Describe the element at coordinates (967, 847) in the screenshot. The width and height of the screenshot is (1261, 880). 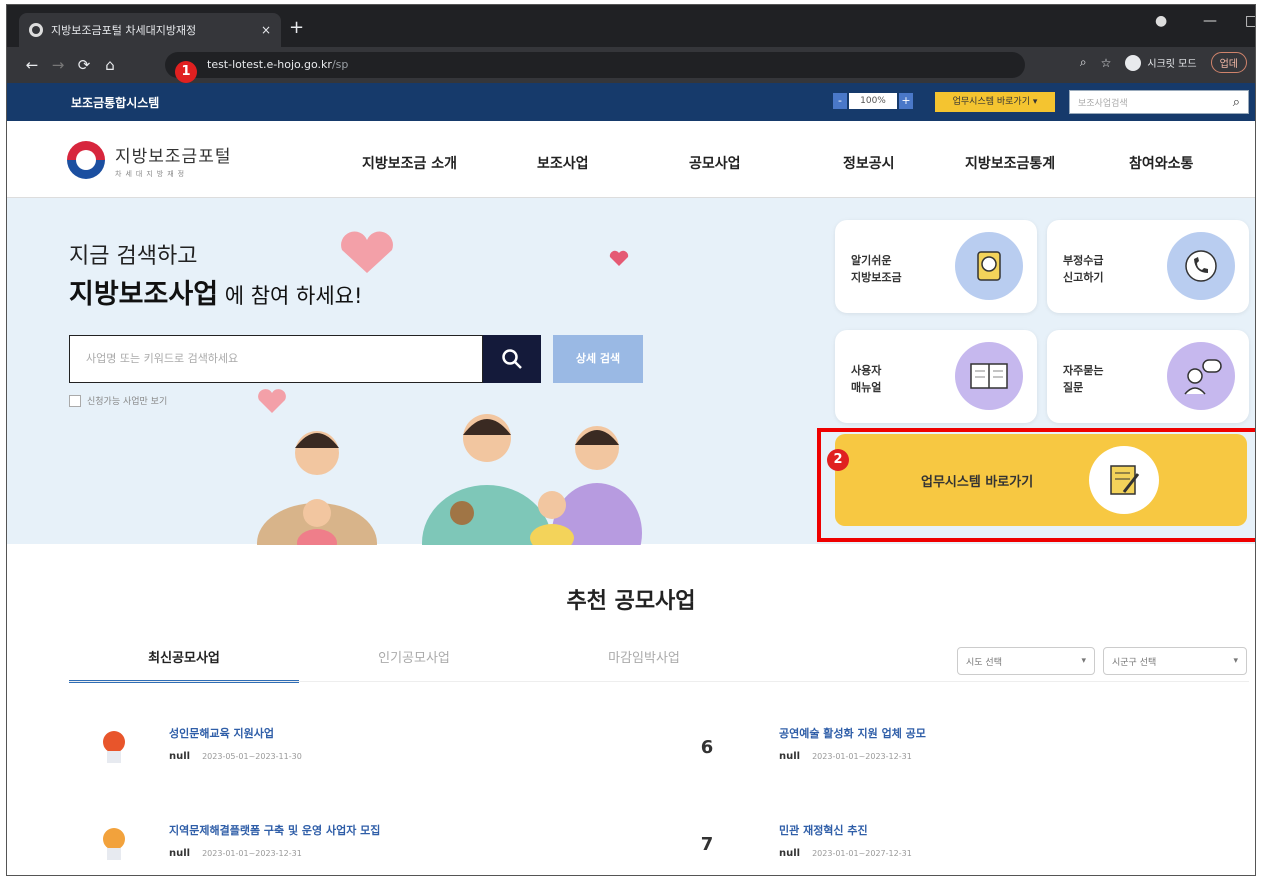
I see `list-item: 7 민관 재정혁신 추진 null 2023-01-01~2027-12-31` at that location.